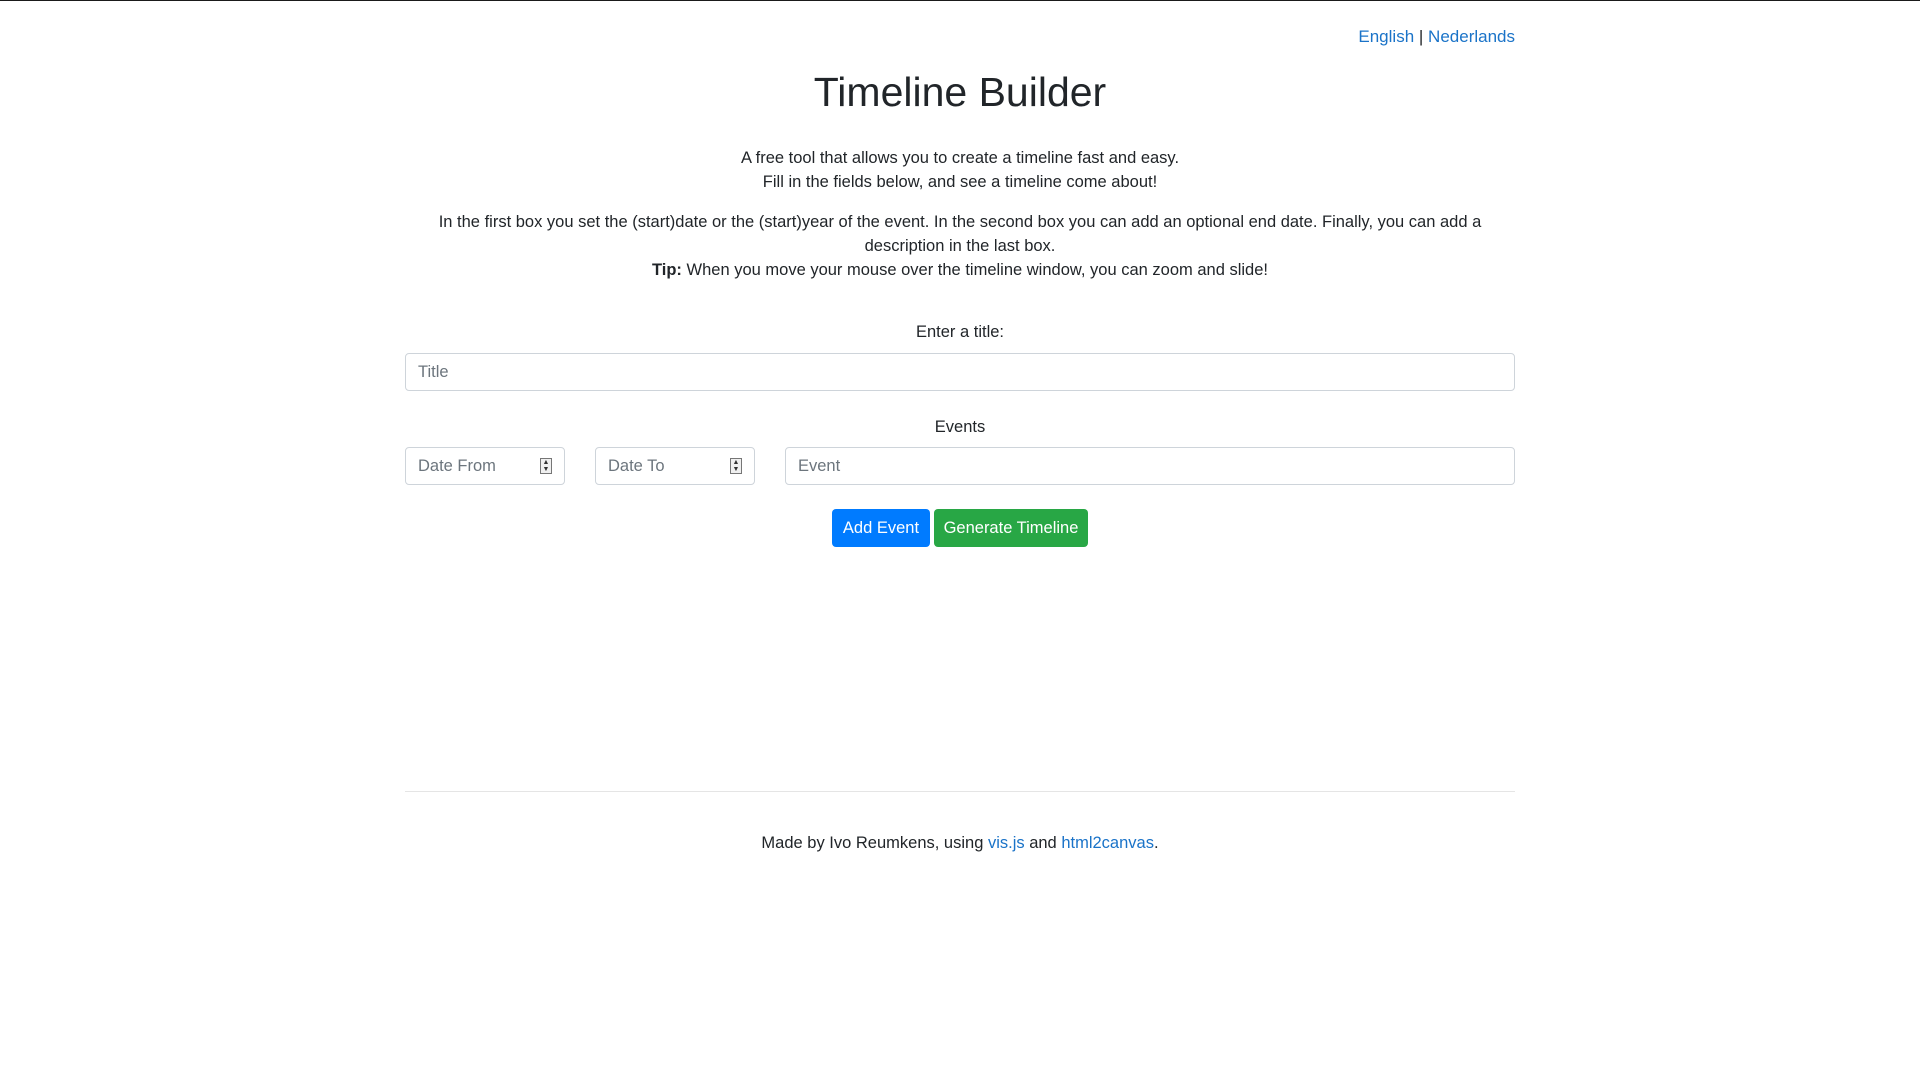 The width and height of the screenshot is (1920, 1080). Describe the element at coordinates (675, 466) in the screenshot. I see `date-to-input: Date To ▲ ▼` at that location.